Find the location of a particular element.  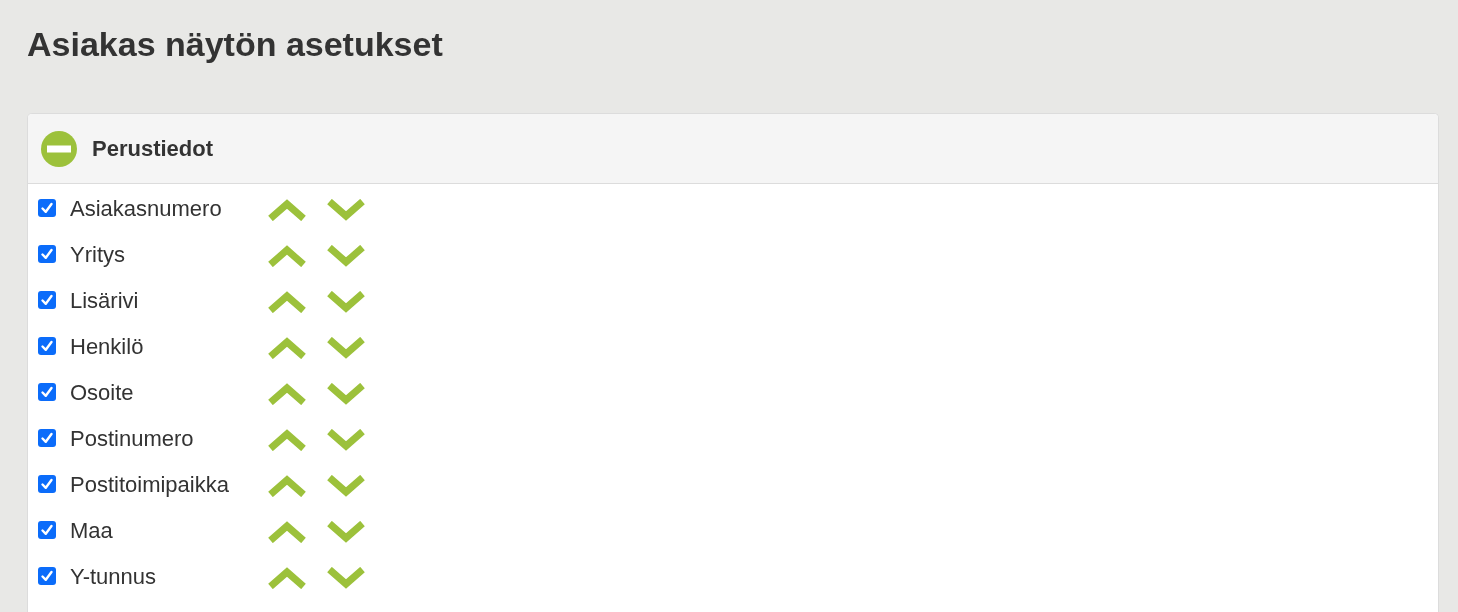

section-title: Perustiedot is located at coordinates (153, 148).